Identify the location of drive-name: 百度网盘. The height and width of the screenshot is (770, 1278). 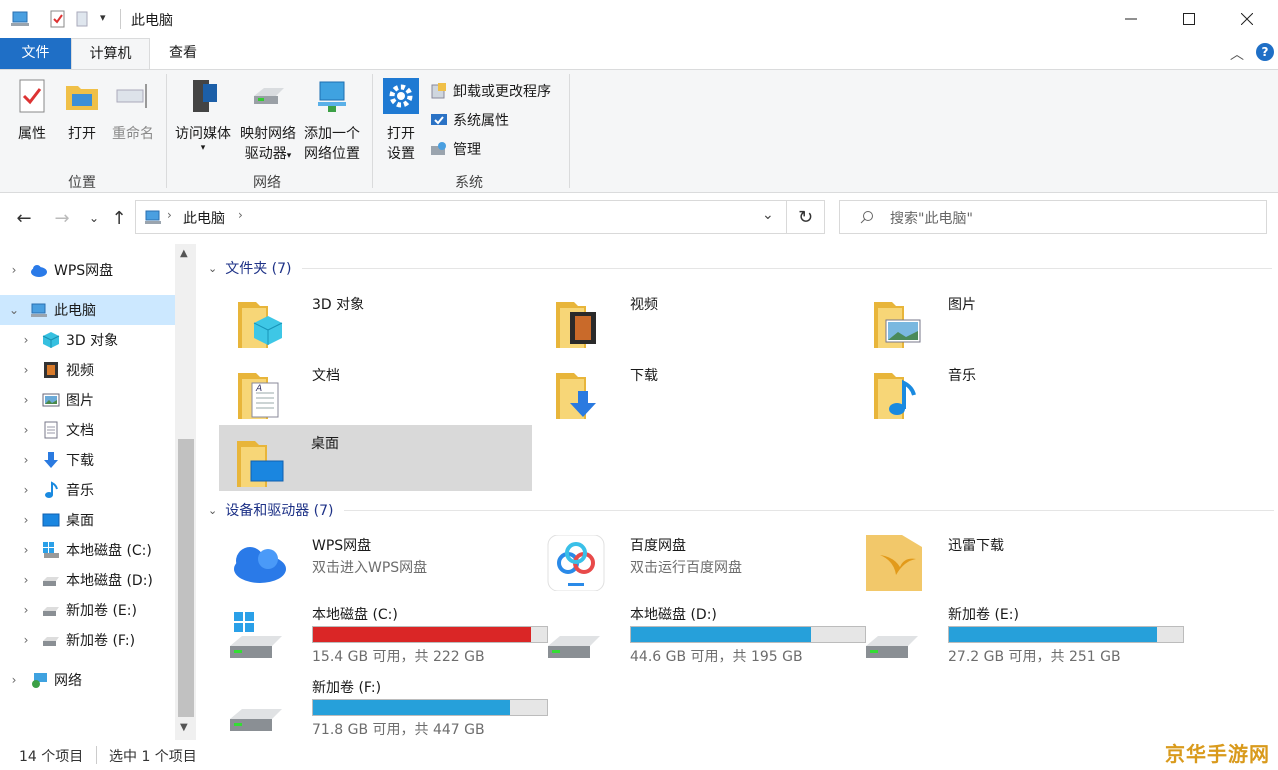
(658, 546).